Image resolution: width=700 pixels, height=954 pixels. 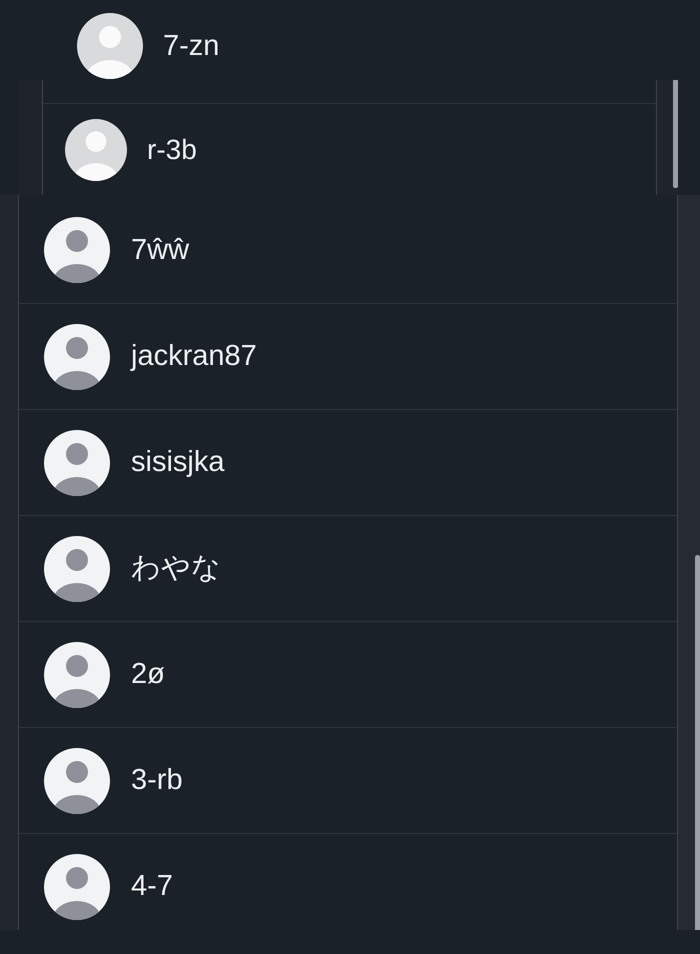 What do you see at coordinates (194, 356) in the screenshot?
I see `username: jackran87` at bounding box center [194, 356].